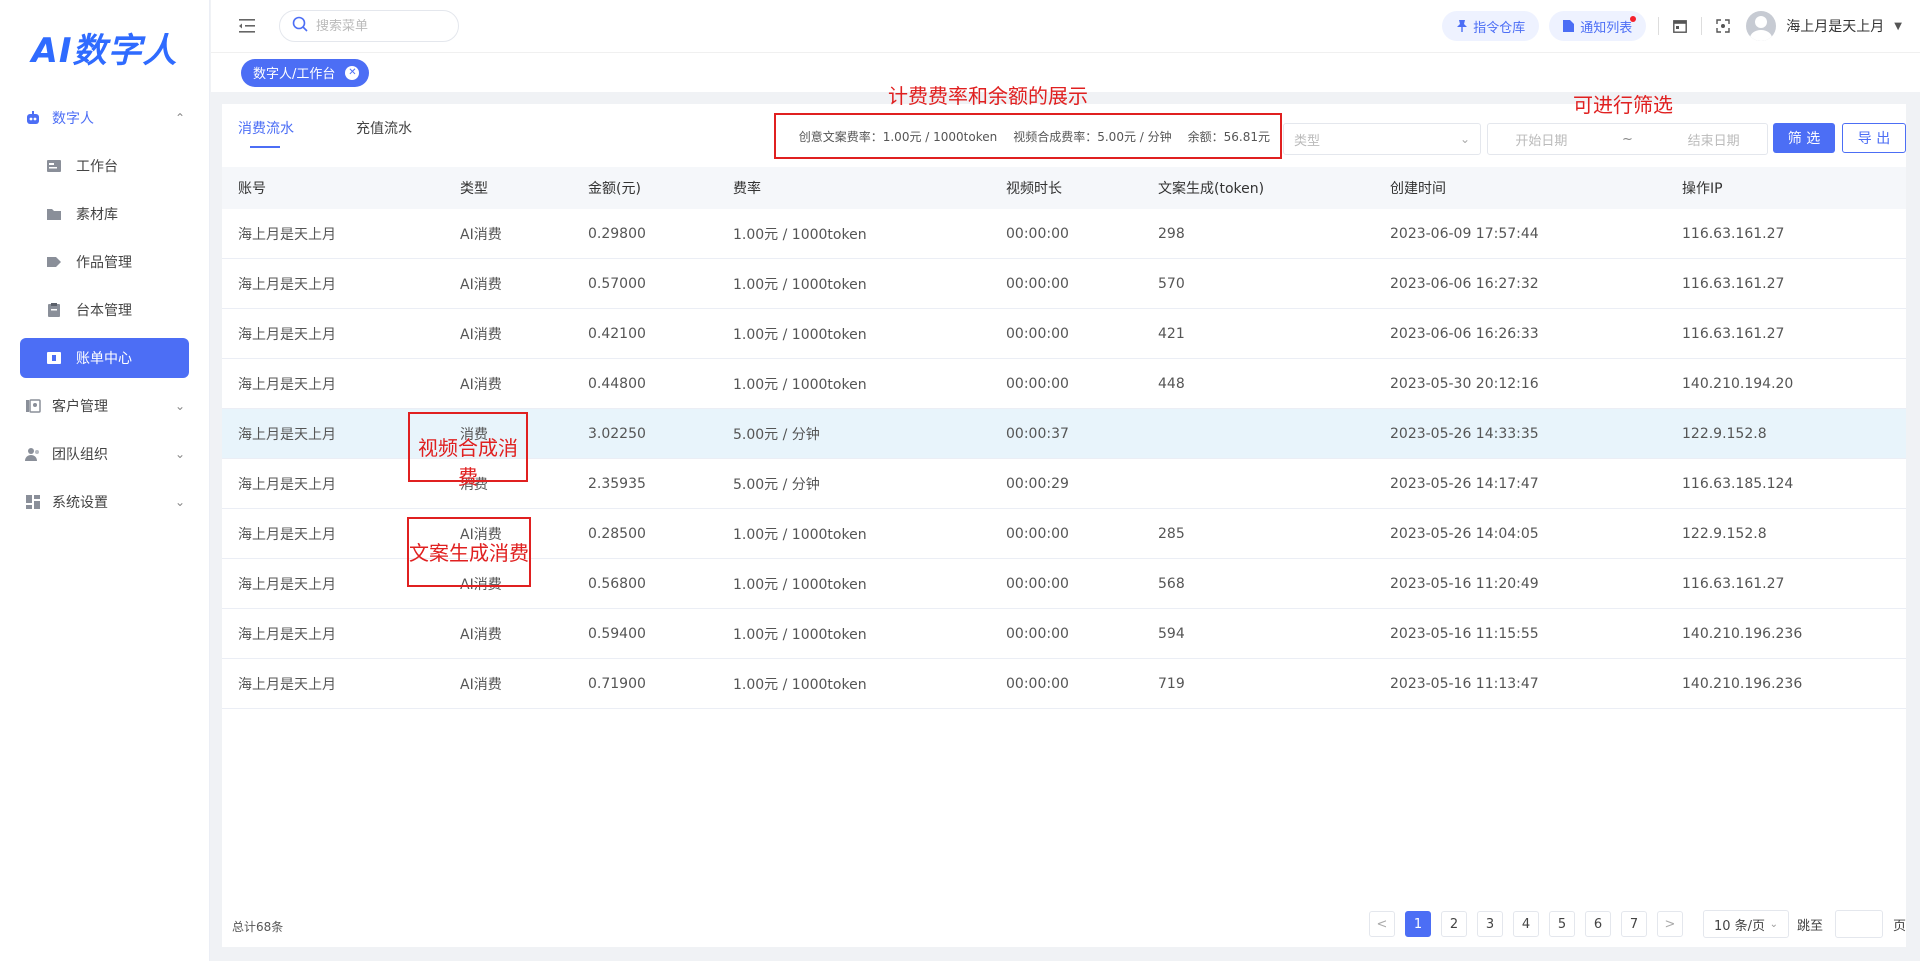 This screenshot has width=1920, height=961. What do you see at coordinates (1723, 26) in the screenshot?
I see `fullscreen-icon` at bounding box center [1723, 26].